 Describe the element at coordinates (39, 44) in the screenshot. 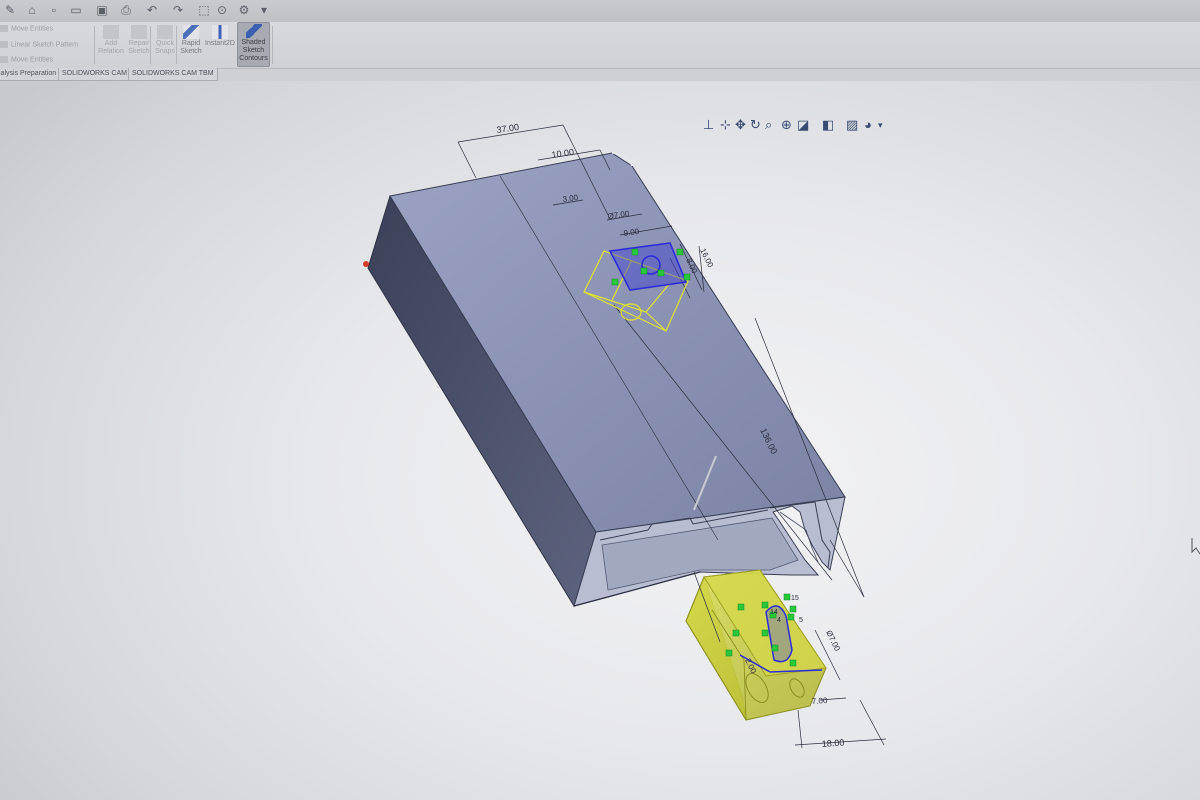

I see `linear-sketch-pattern-button: Linear Sketch Pattern` at that location.